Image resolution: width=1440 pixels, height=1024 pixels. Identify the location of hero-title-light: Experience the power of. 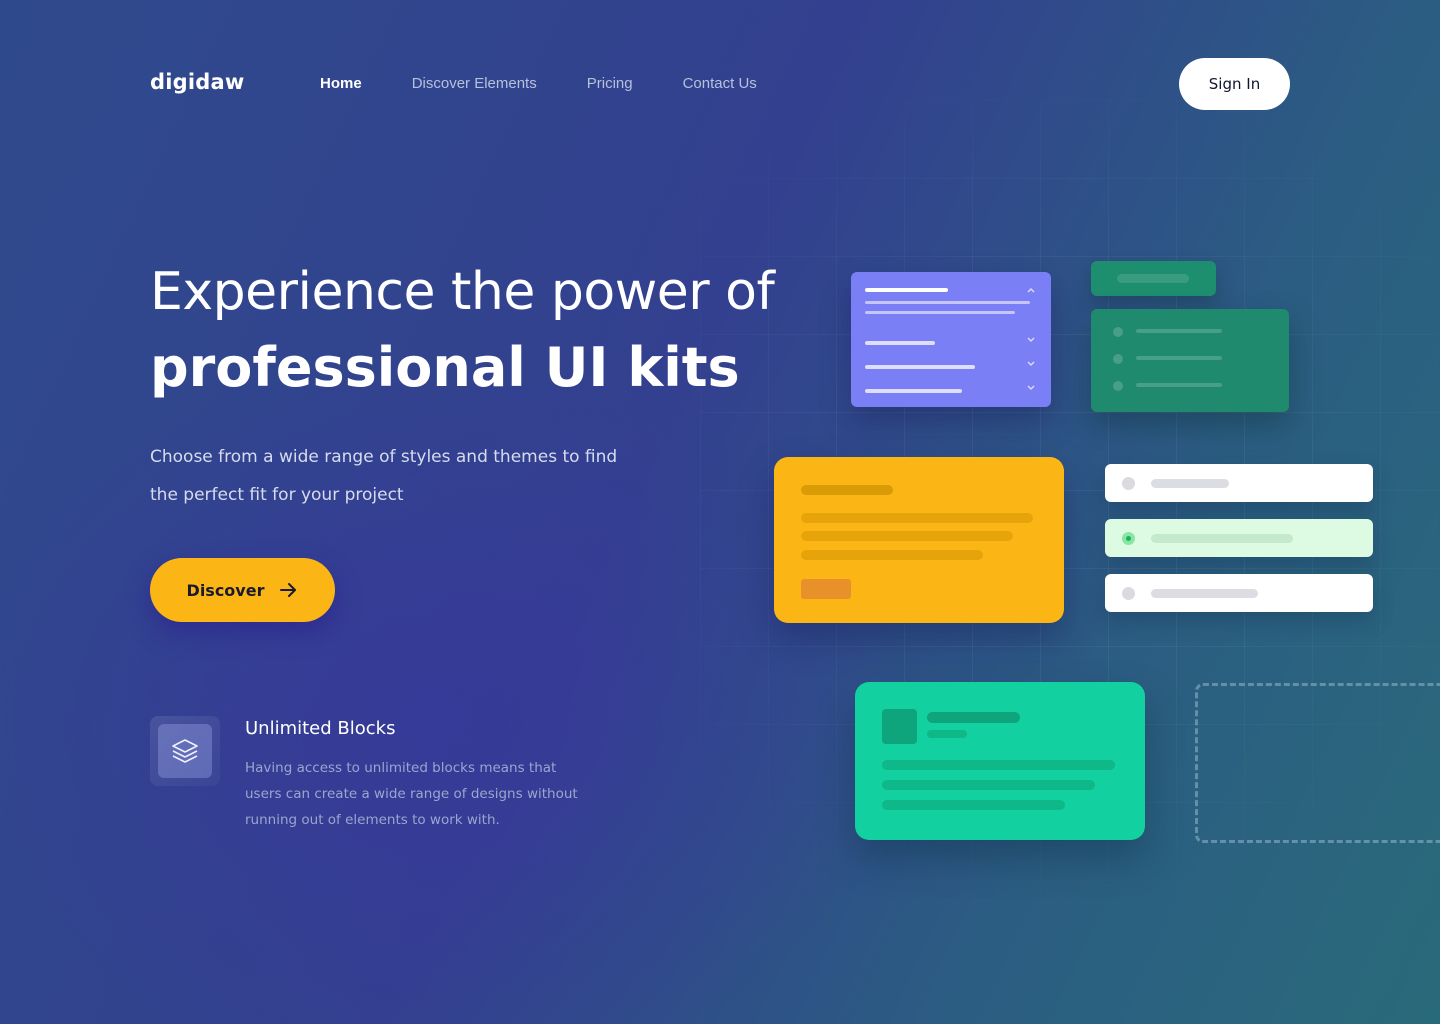
(462, 292).